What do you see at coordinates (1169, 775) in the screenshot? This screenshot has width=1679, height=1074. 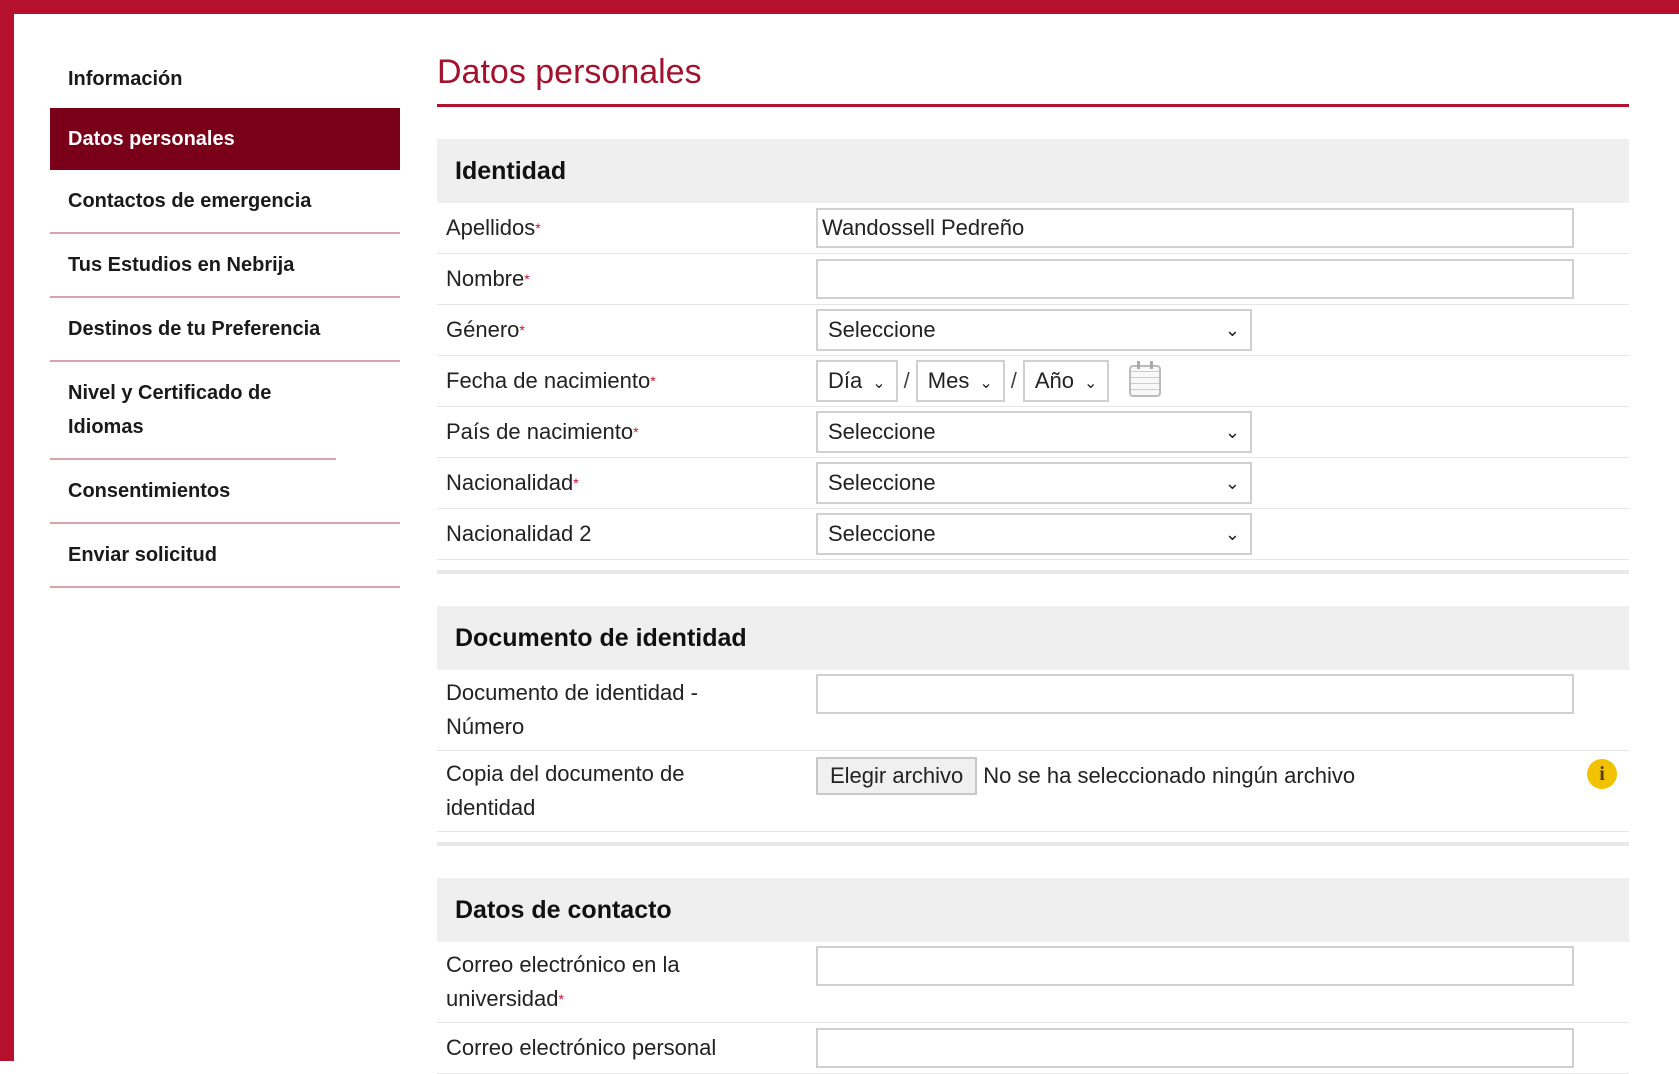 I see `file-status-text: No se ha seleccionado ningún archivo` at bounding box center [1169, 775].